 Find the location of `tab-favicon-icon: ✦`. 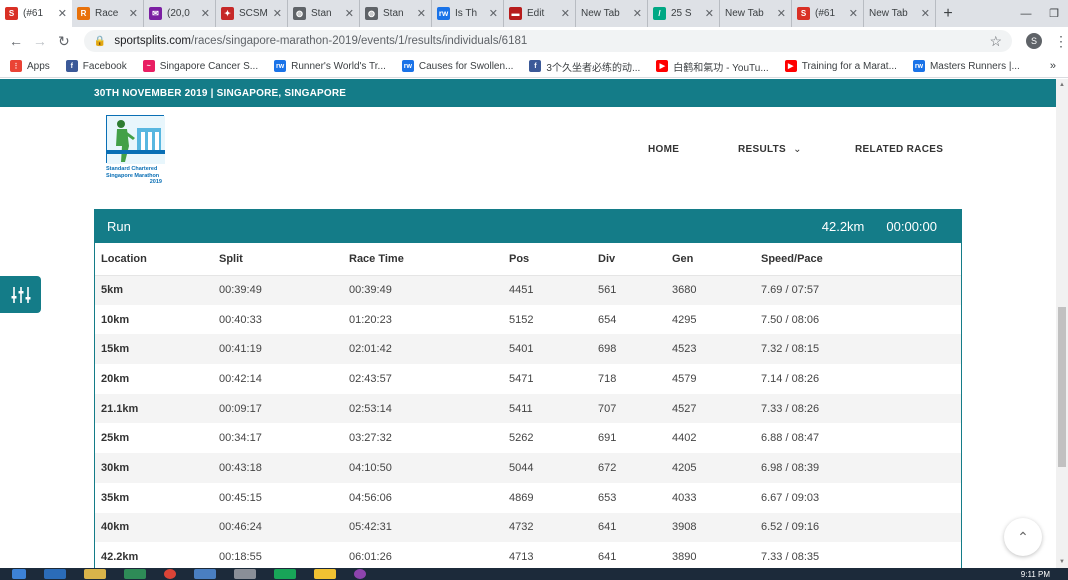

tab-favicon-icon: ✦ is located at coordinates (227, 13).